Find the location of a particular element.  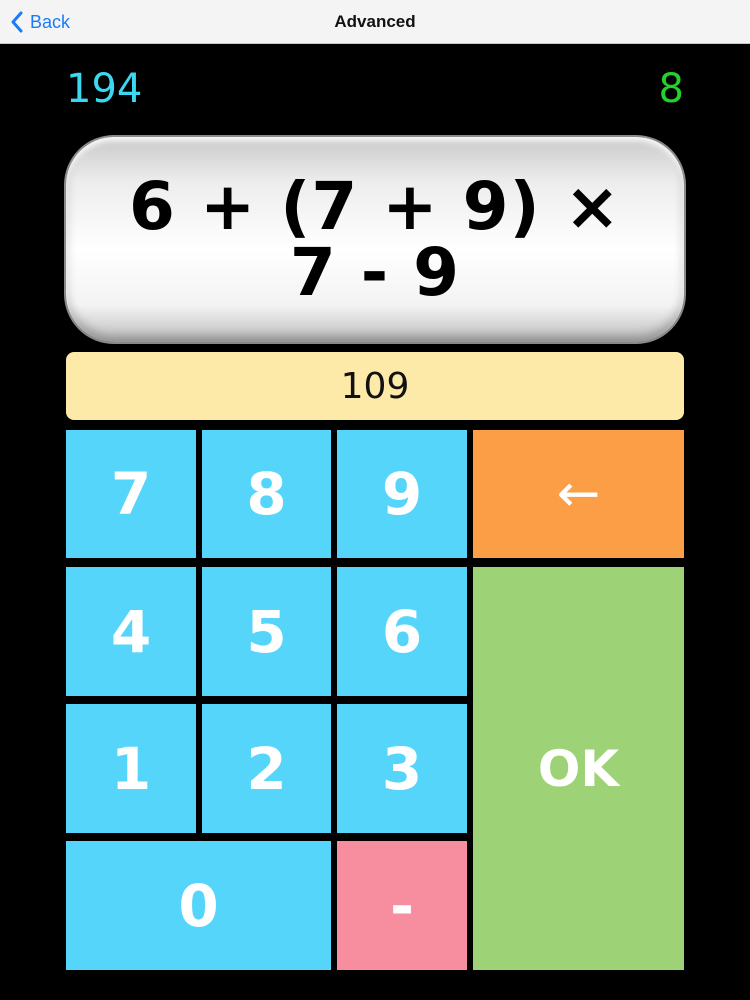

answer-field: 109 is located at coordinates (375, 386).